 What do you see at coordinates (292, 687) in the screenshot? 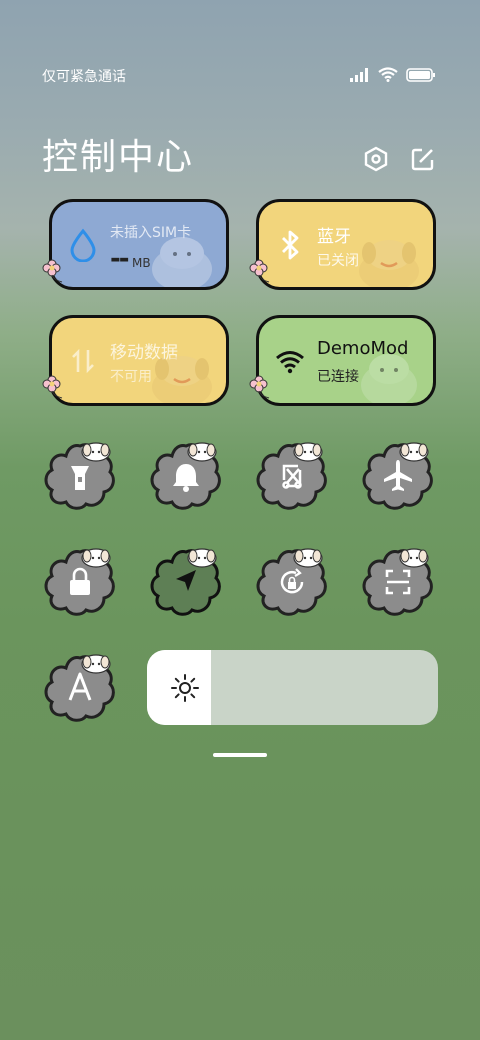
I see `brightness-slider` at bounding box center [292, 687].